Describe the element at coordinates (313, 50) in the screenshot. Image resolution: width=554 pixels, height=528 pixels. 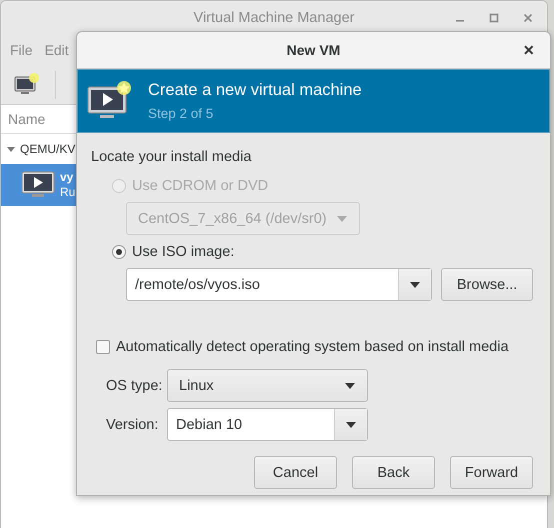
I see `dialog-title: New VM` at that location.